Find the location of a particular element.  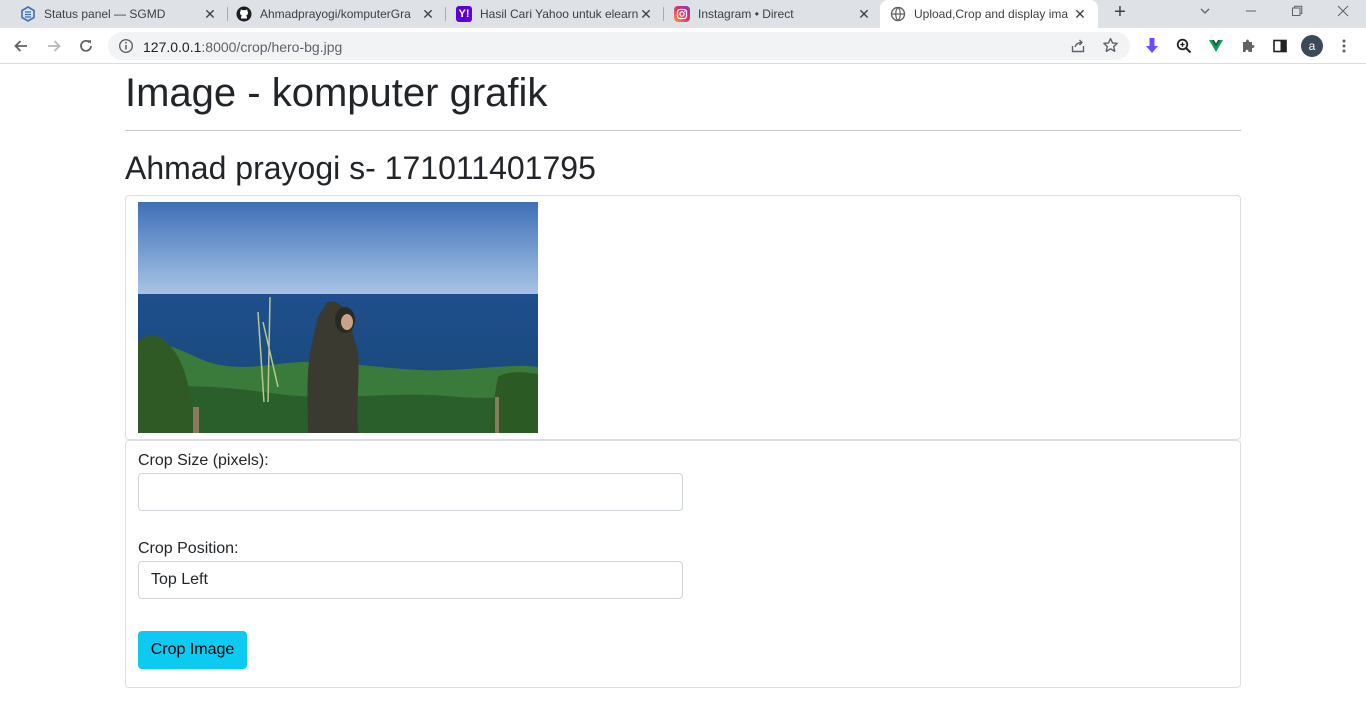

back-icon is located at coordinates (21, 46).